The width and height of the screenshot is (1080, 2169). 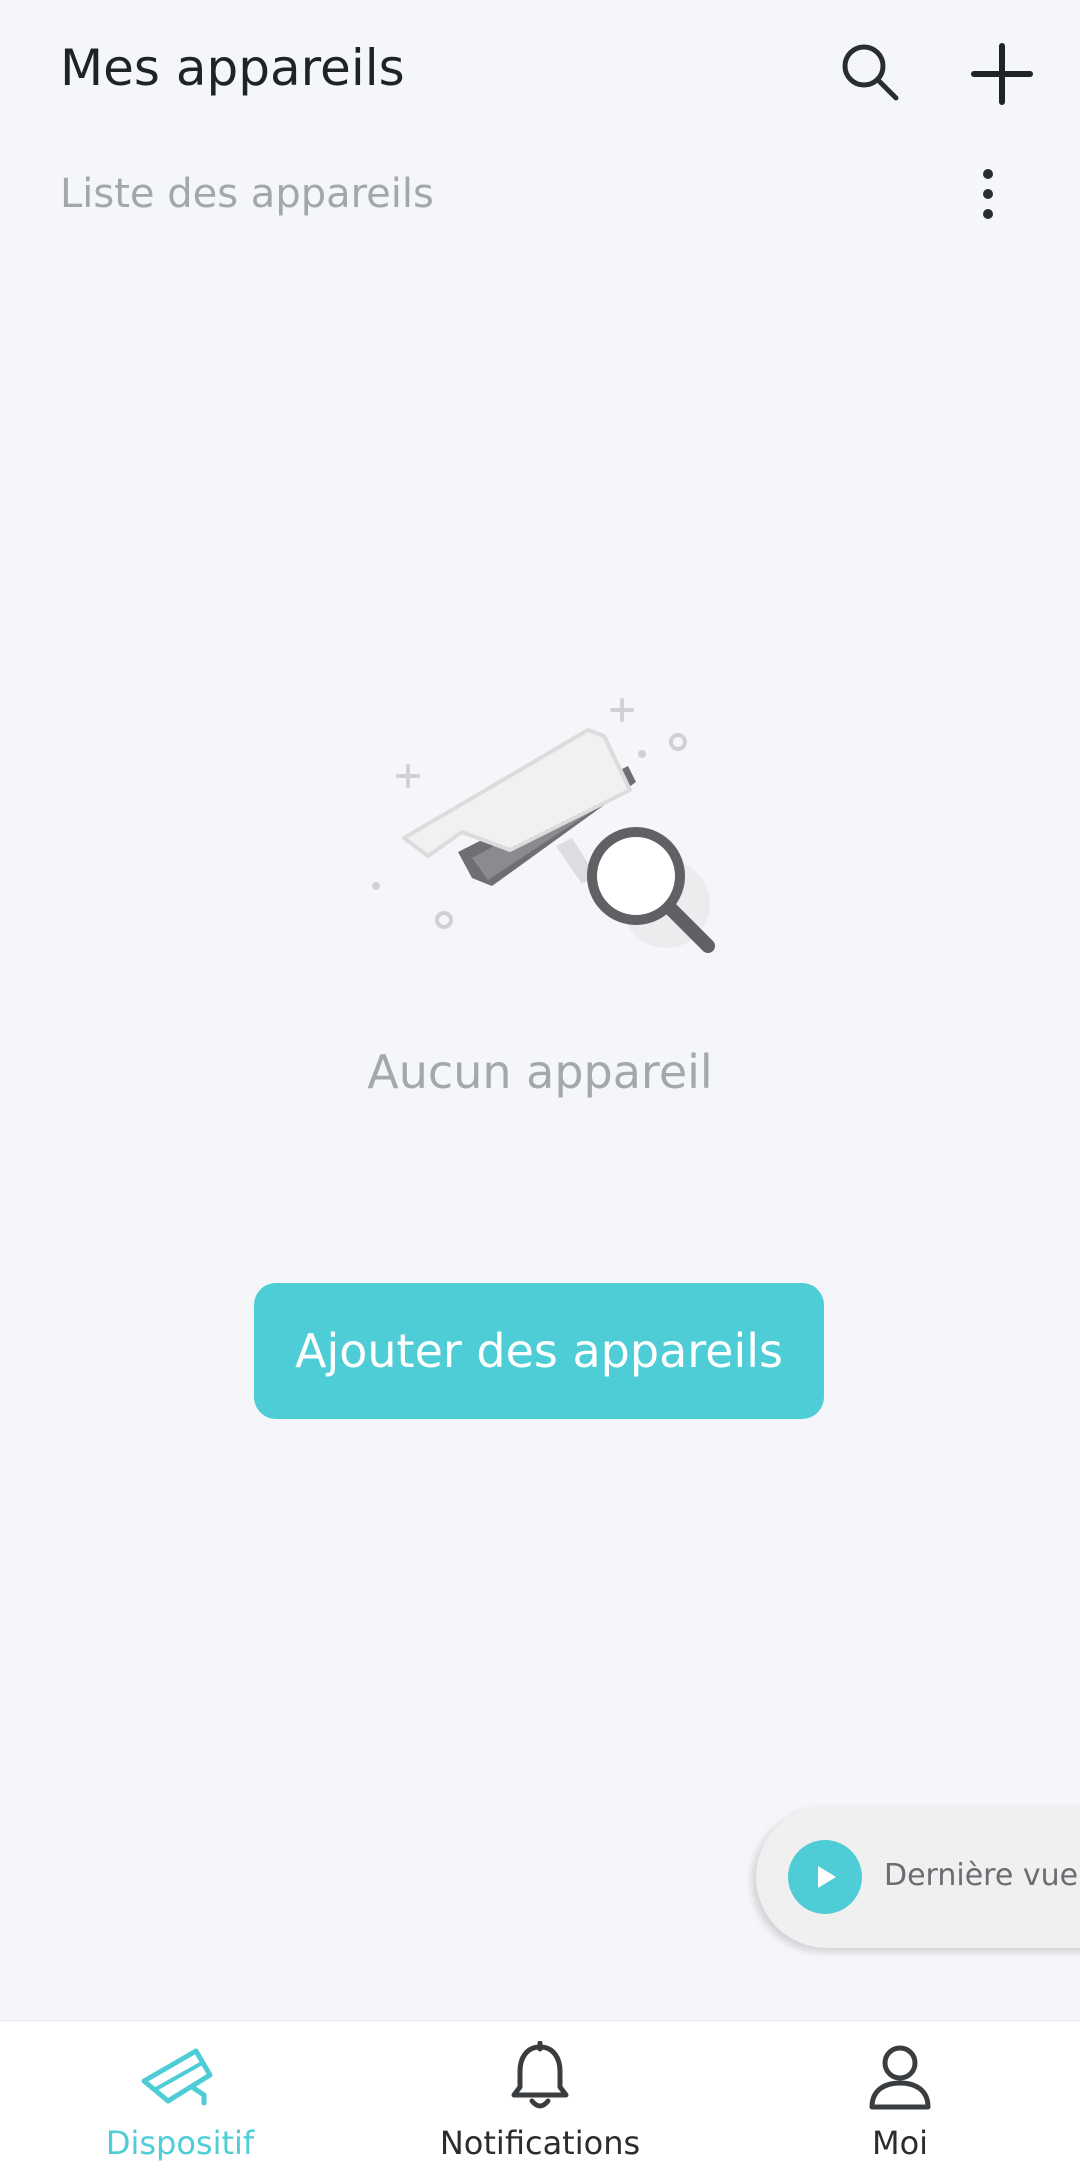 I want to click on search-icon, so click(x=870, y=72).